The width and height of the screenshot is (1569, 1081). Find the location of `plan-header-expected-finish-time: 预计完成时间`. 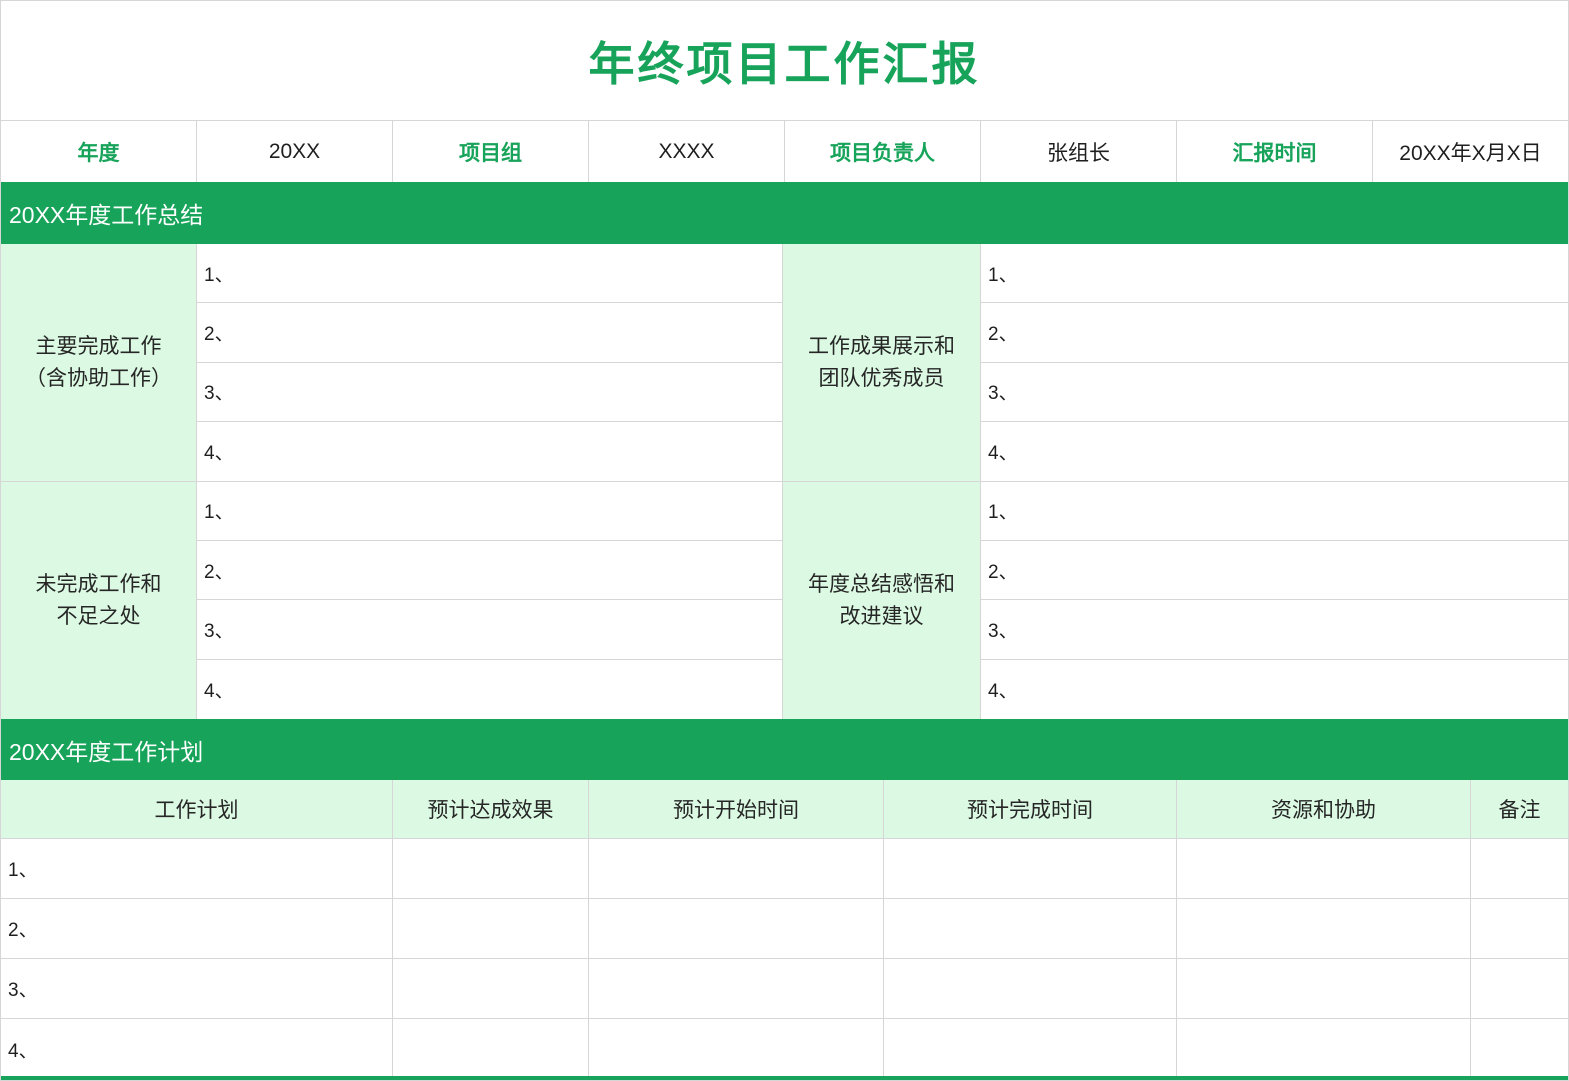

plan-header-expected-finish-time: 预计完成时间 is located at coordinates (1030, 809).